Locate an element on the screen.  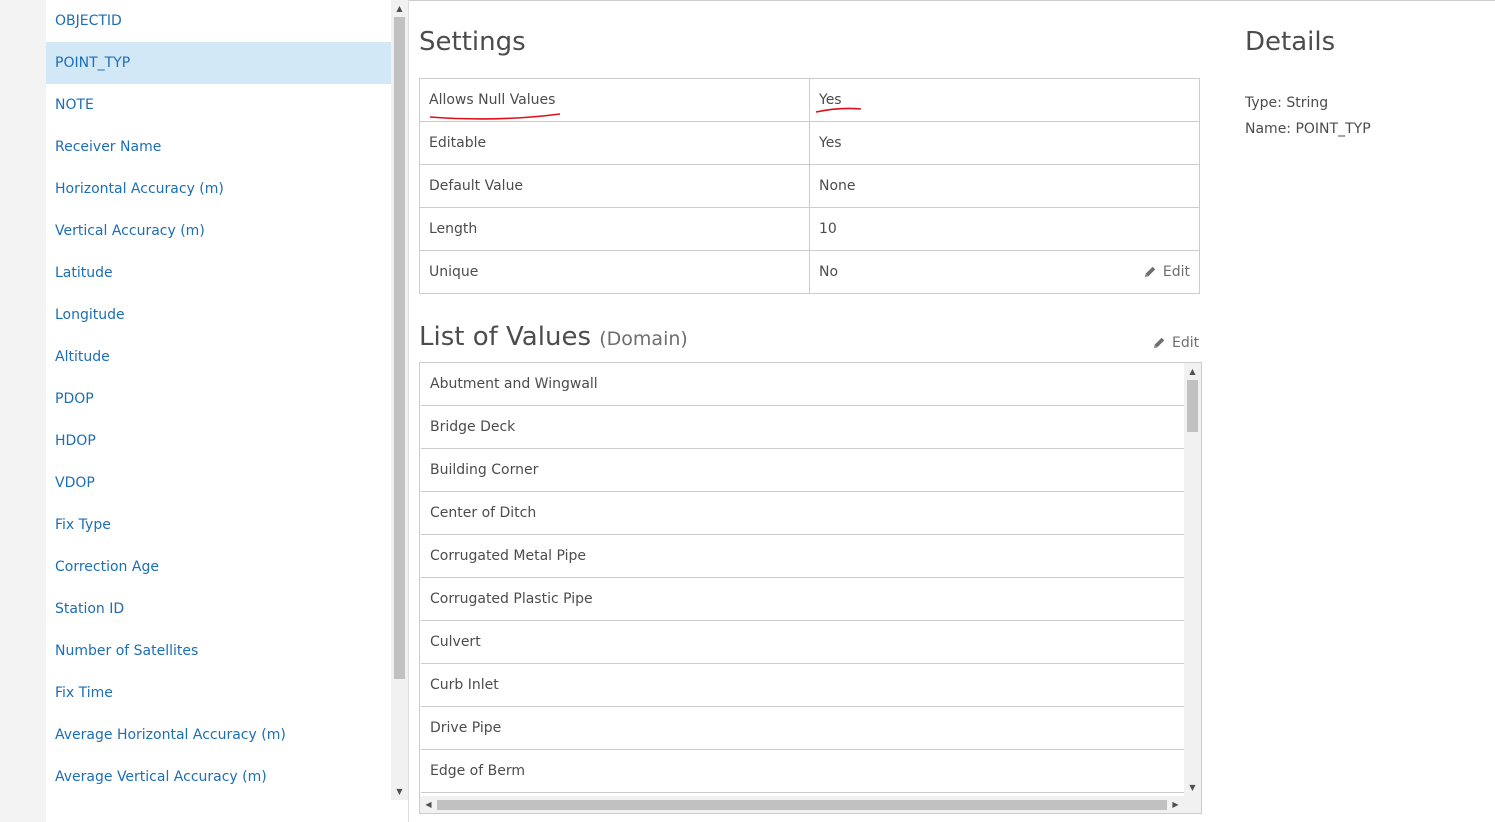
settings-label: Length is located at coordinates (614, 229).